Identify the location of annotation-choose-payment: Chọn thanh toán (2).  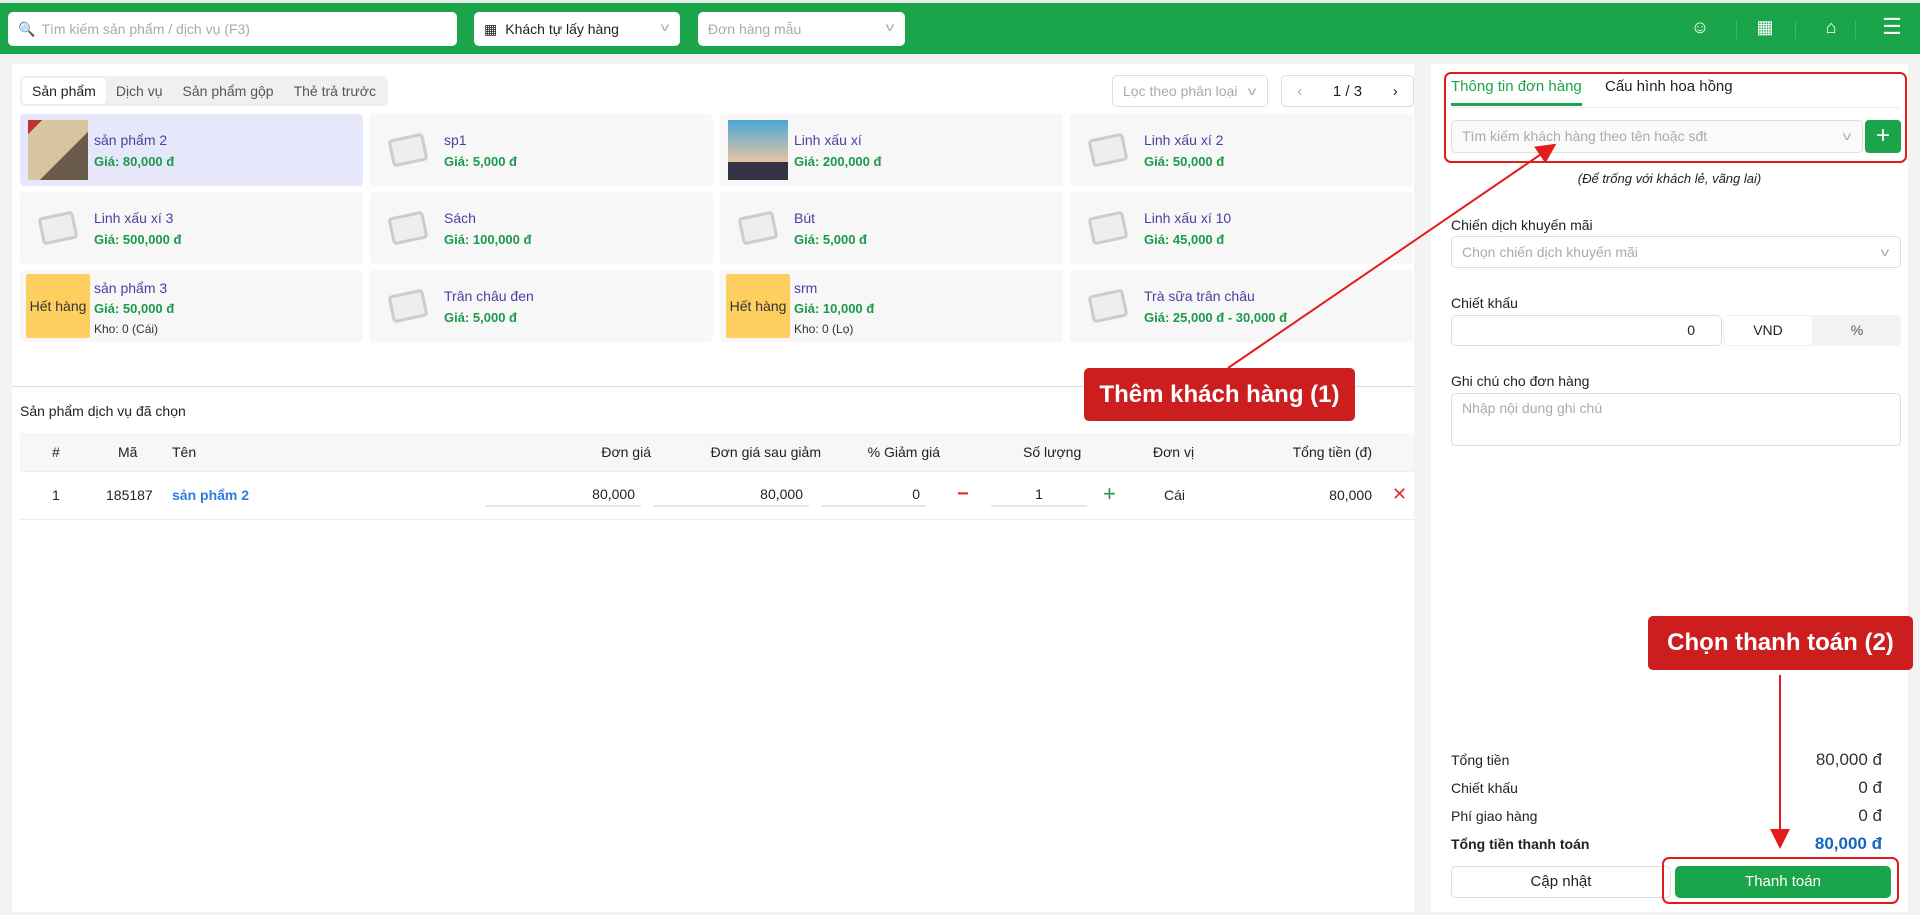
(1780, 643).